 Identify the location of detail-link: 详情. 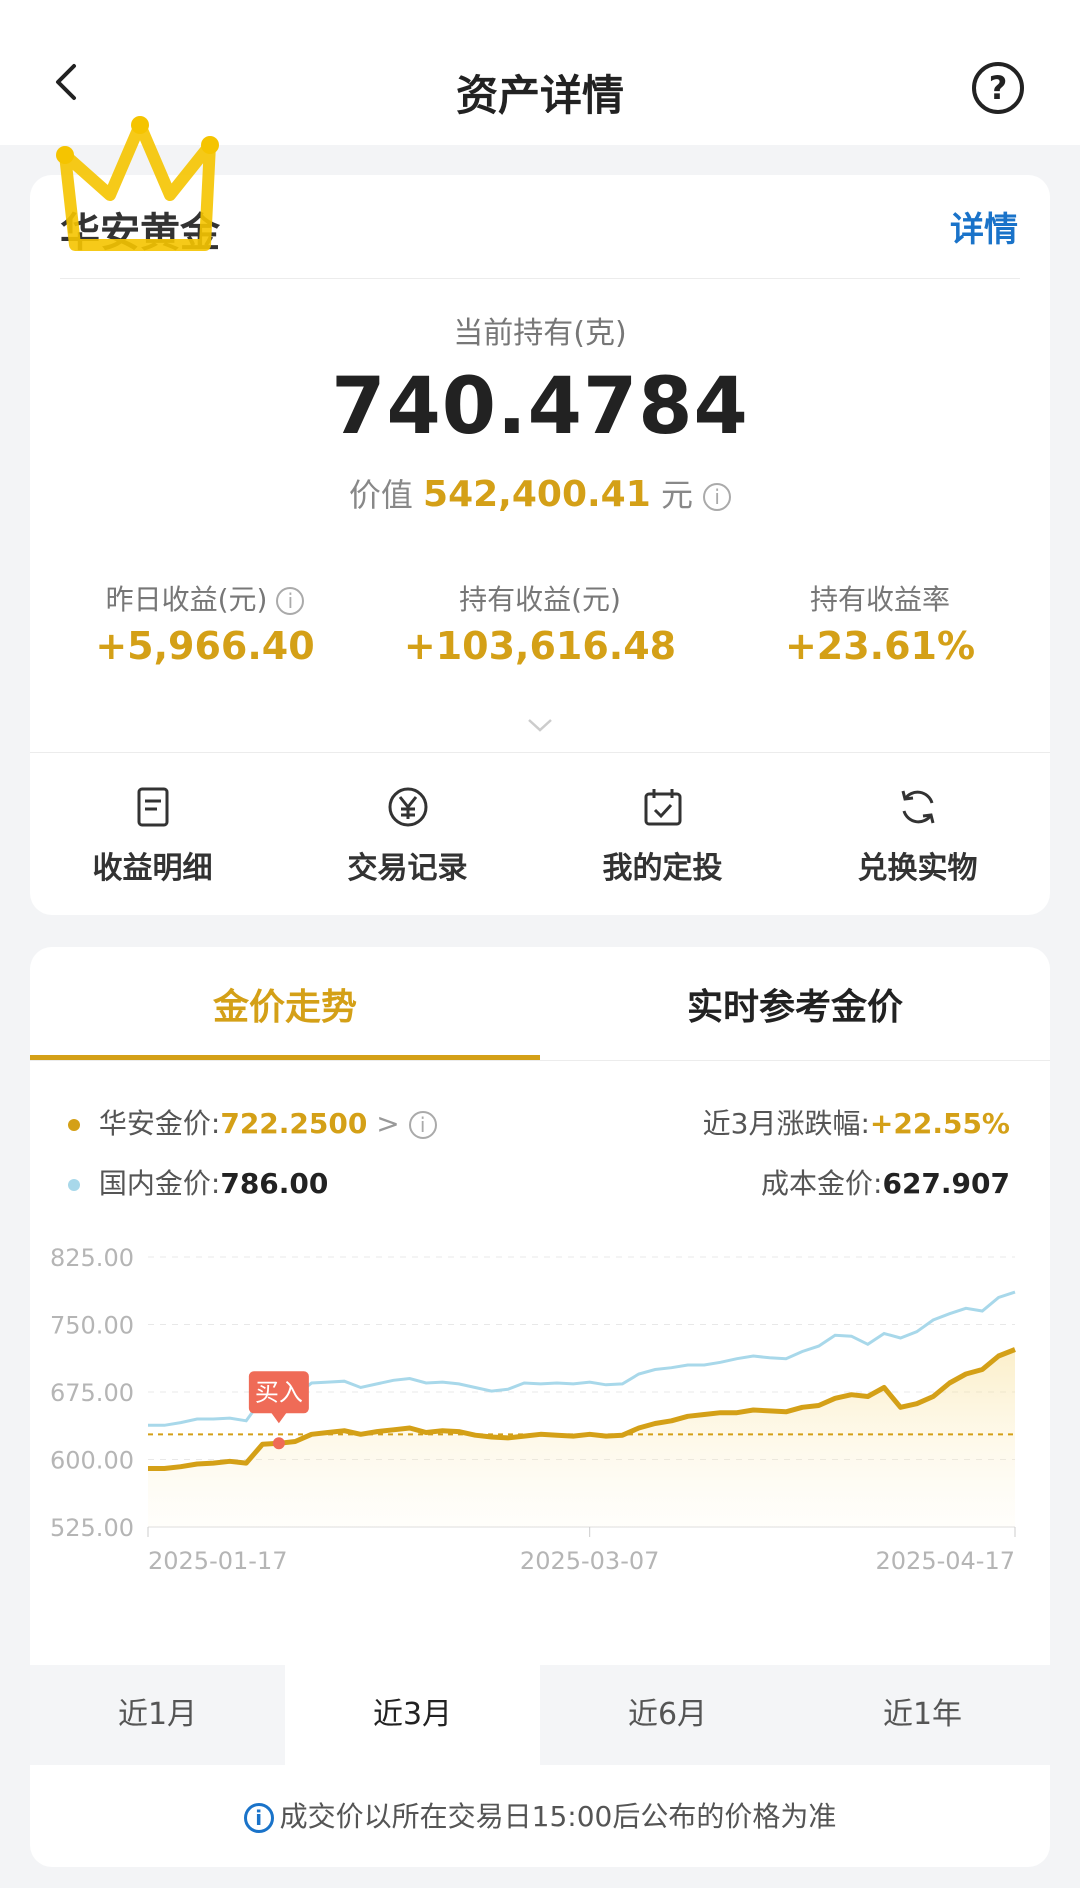
(984, 226).